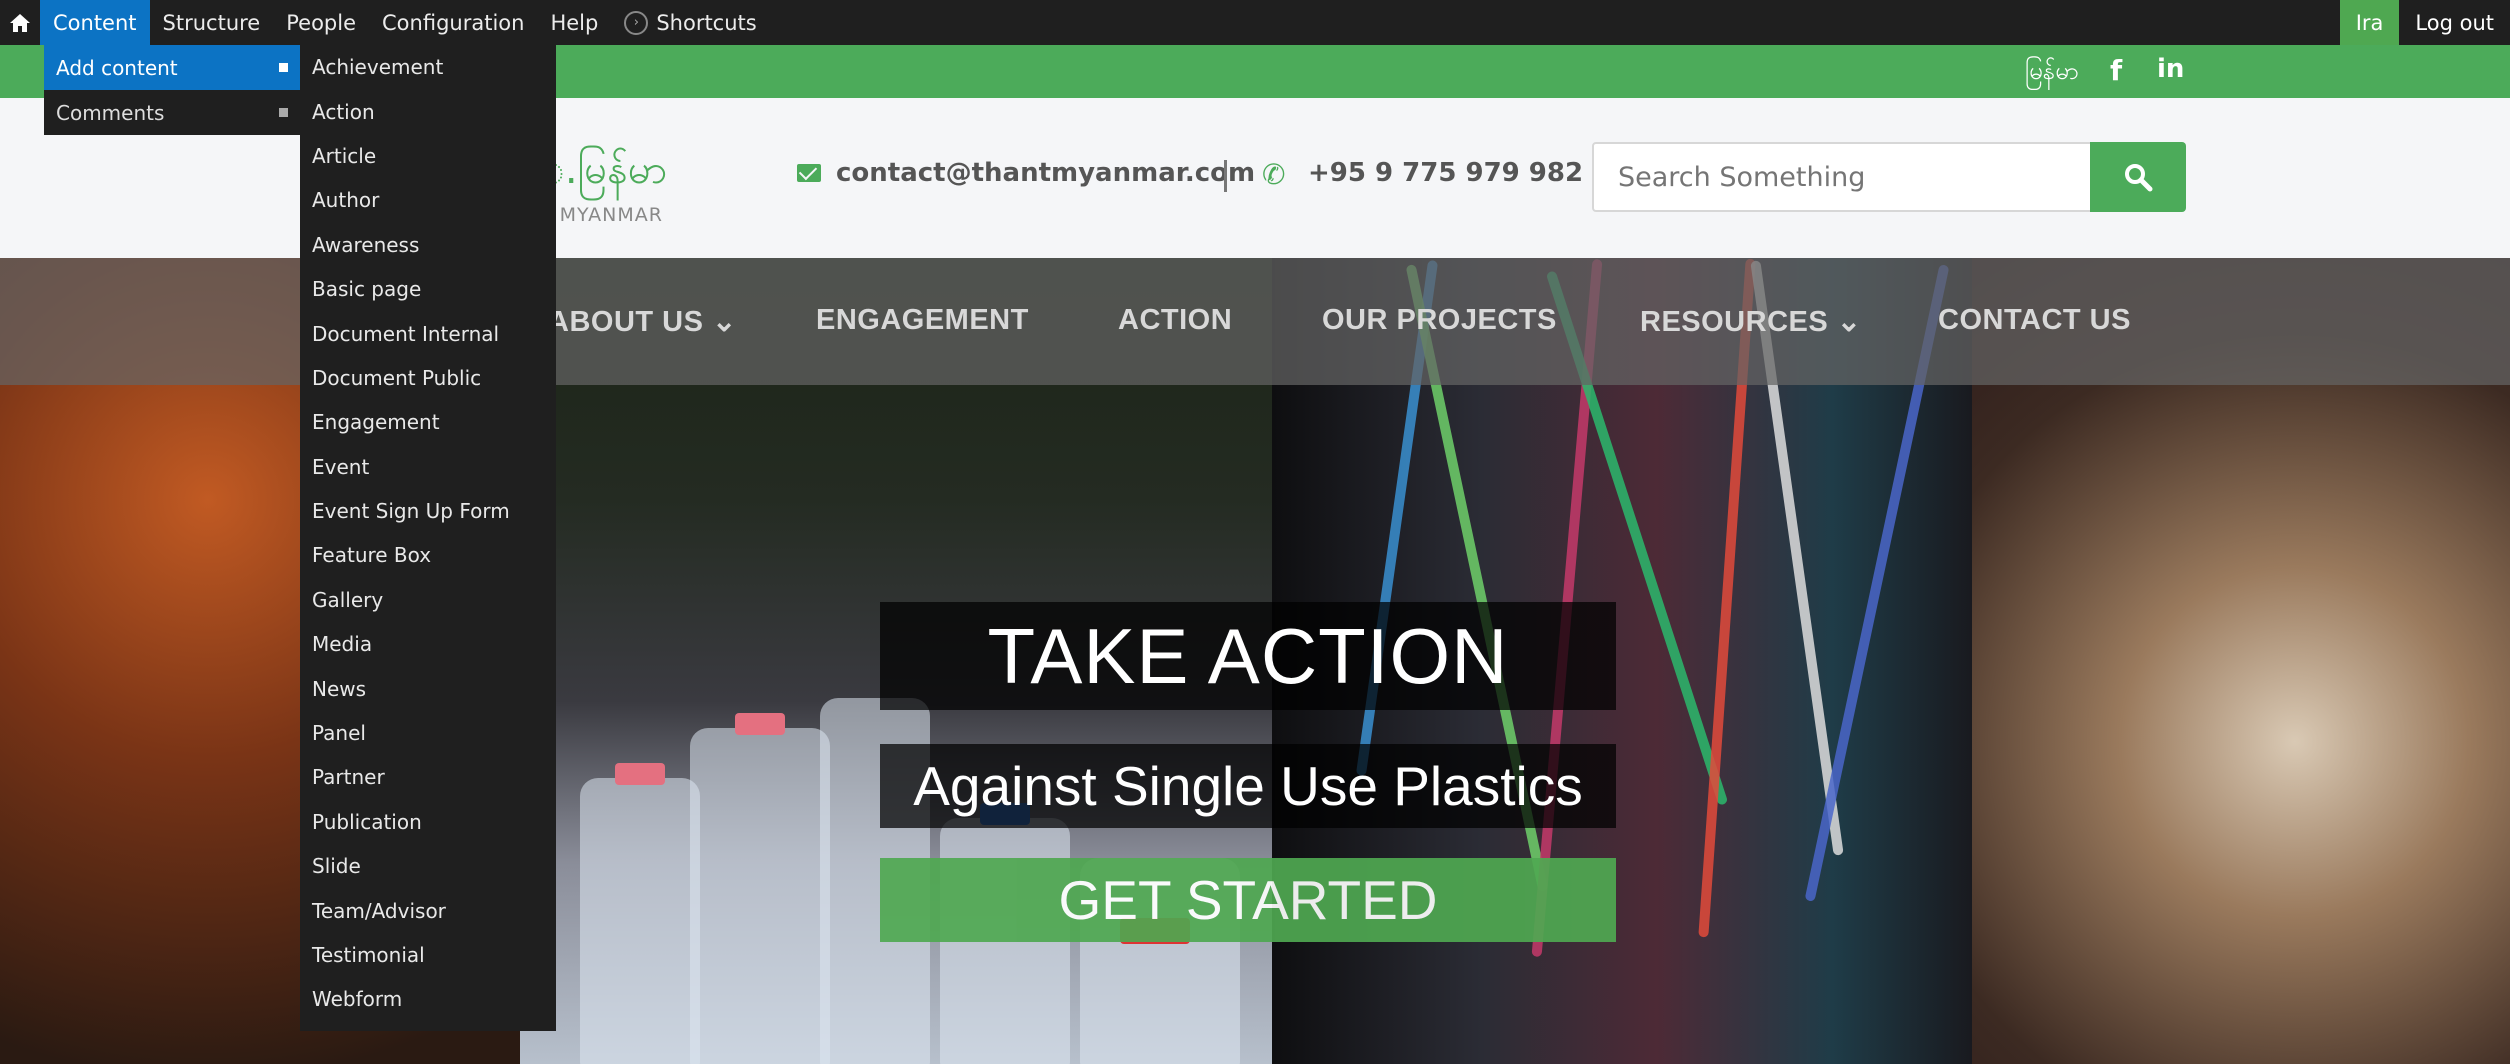  Describe the element at coordinates (428, 955) in the screenshot. I see `add-content-testimonial: Testimonial` at that location.